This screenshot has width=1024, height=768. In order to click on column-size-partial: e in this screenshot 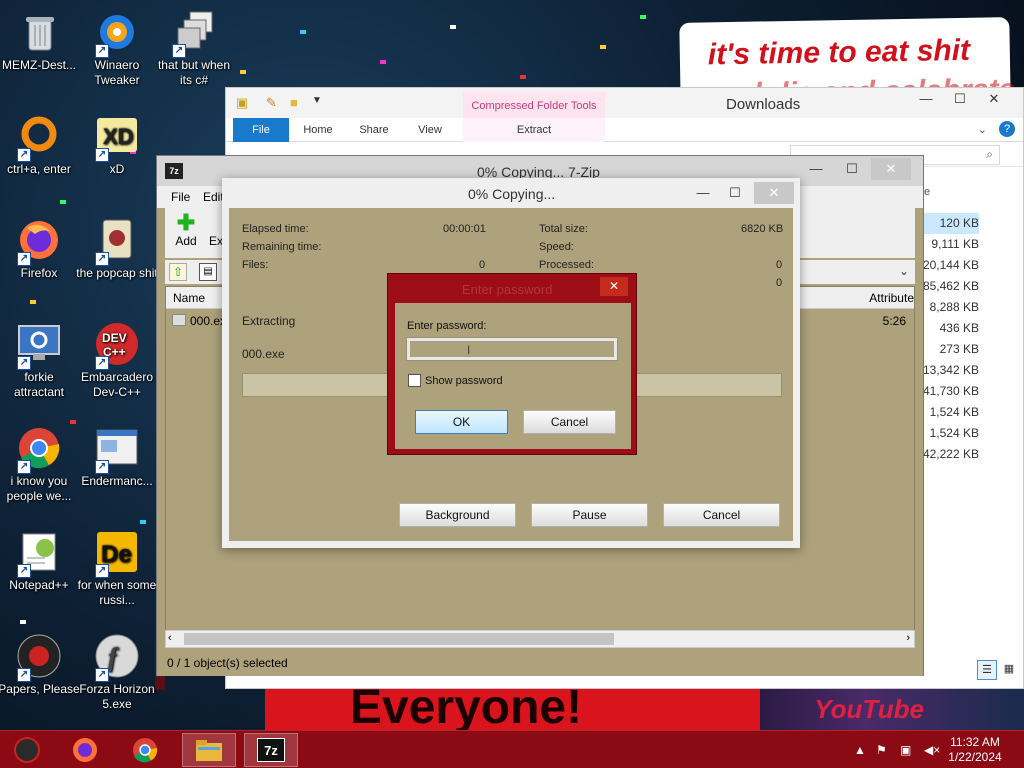, I will do `click(927, 192)`.